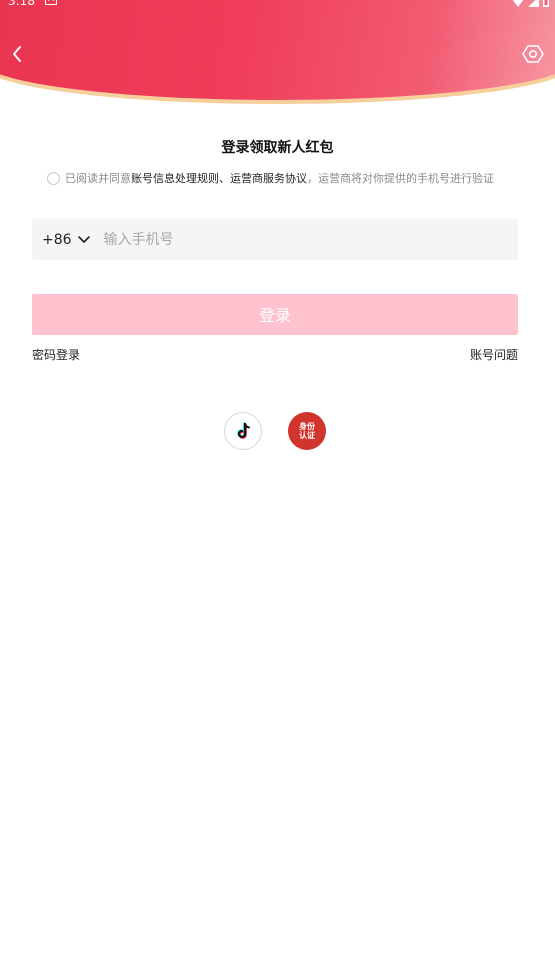 This screenshot has height=961, width=555. What do you see at coordinates (56, 354) in the screenshot?
I see `password-login-link: 密码登录` at bounding box center [56, 354].